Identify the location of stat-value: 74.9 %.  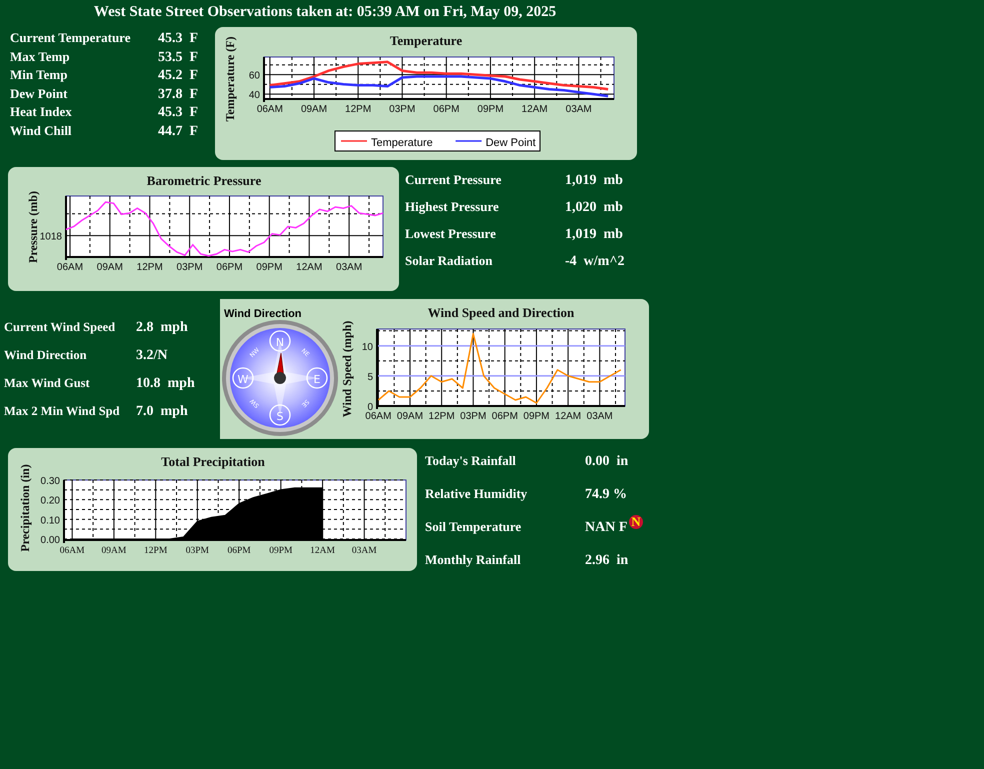
(606, 494).